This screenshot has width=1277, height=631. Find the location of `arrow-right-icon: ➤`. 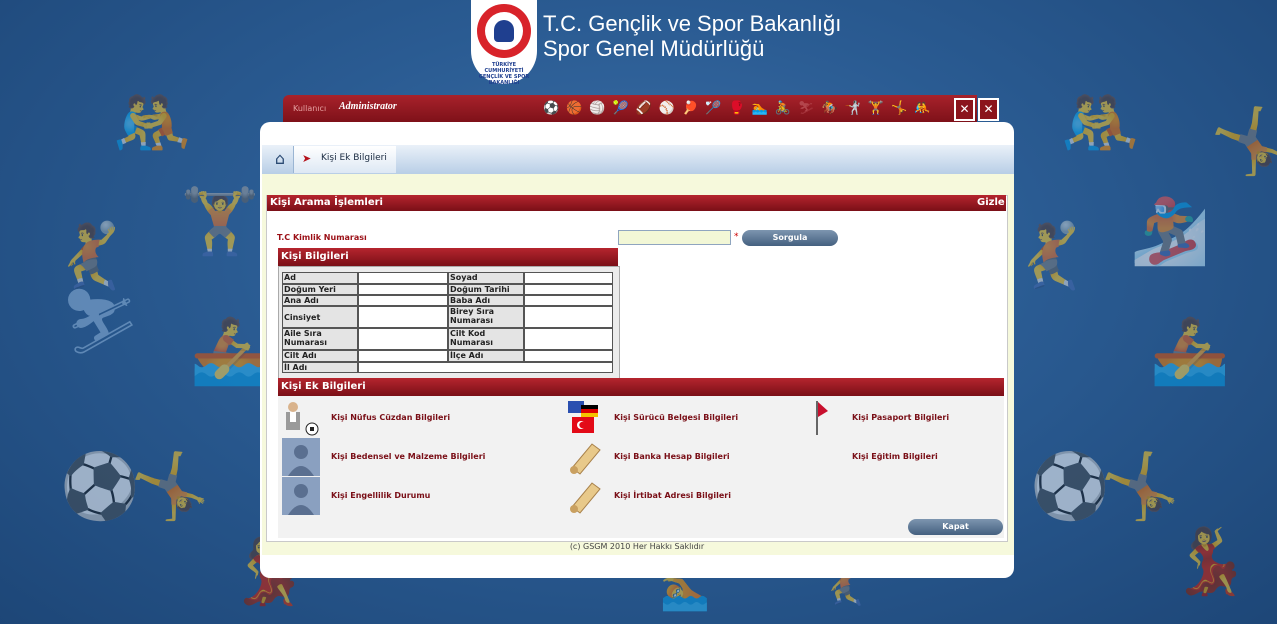

arrow-right-icon: ➤ is located at coordinates (307, 158).